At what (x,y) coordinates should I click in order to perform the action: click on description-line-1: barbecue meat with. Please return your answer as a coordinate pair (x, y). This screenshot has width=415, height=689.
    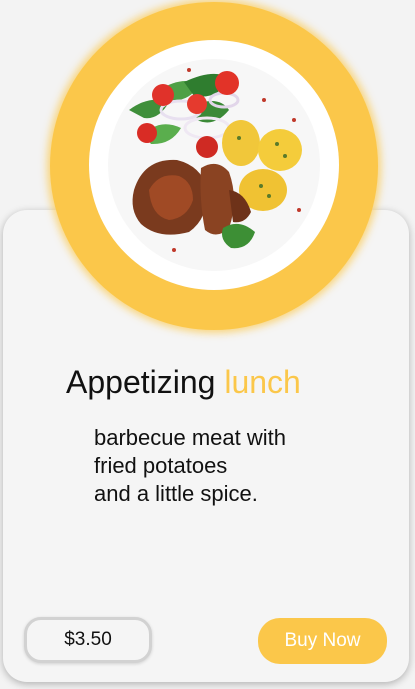
    Looking at the image, I should click on (190, 437).